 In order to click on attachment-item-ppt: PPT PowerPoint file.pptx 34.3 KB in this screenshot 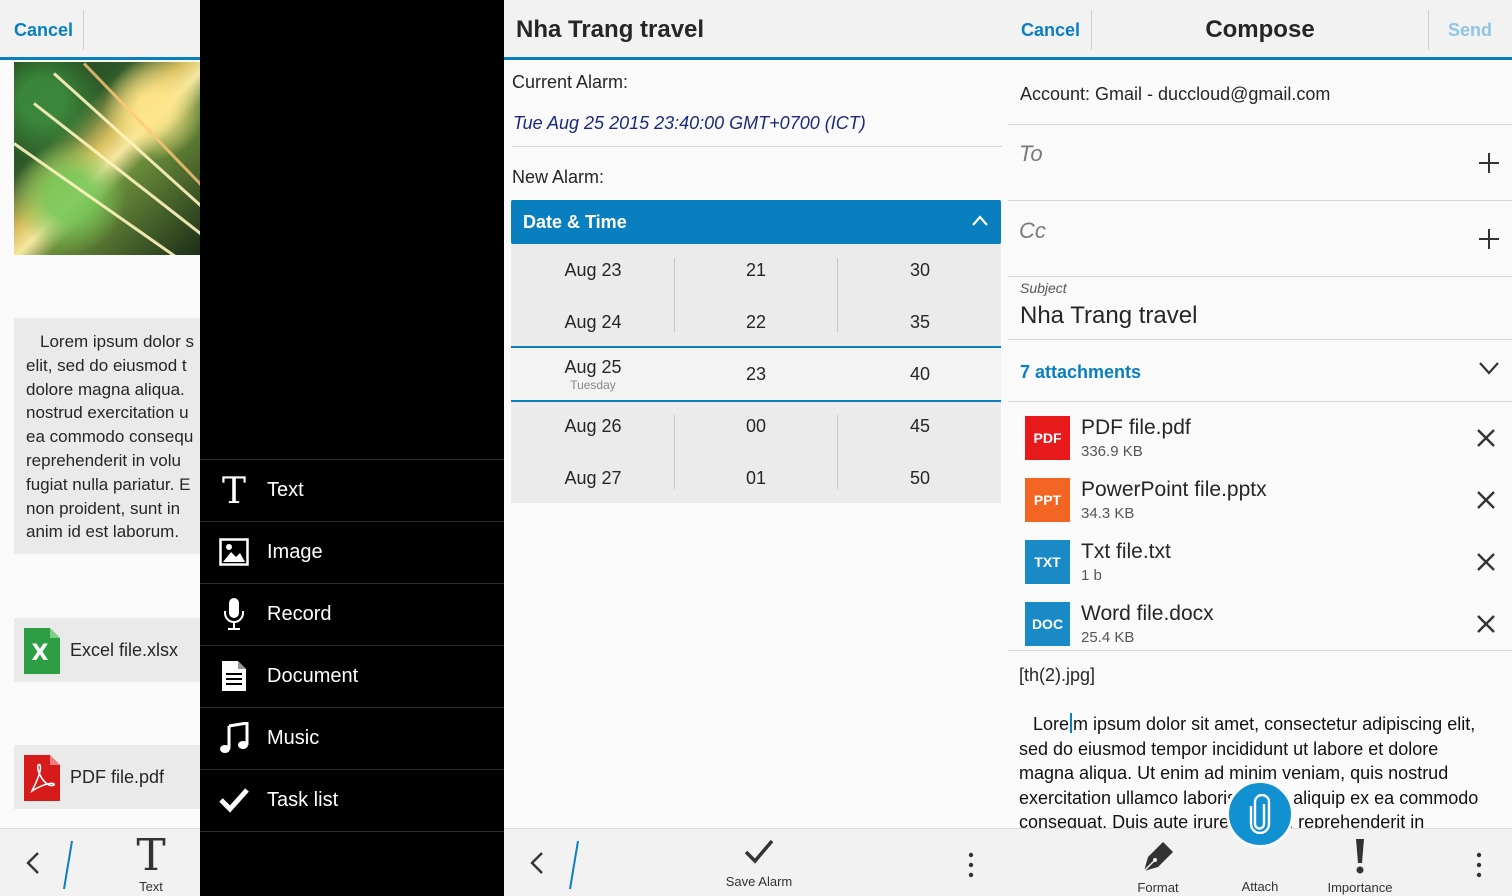, I will do `click(1260, 495)`.